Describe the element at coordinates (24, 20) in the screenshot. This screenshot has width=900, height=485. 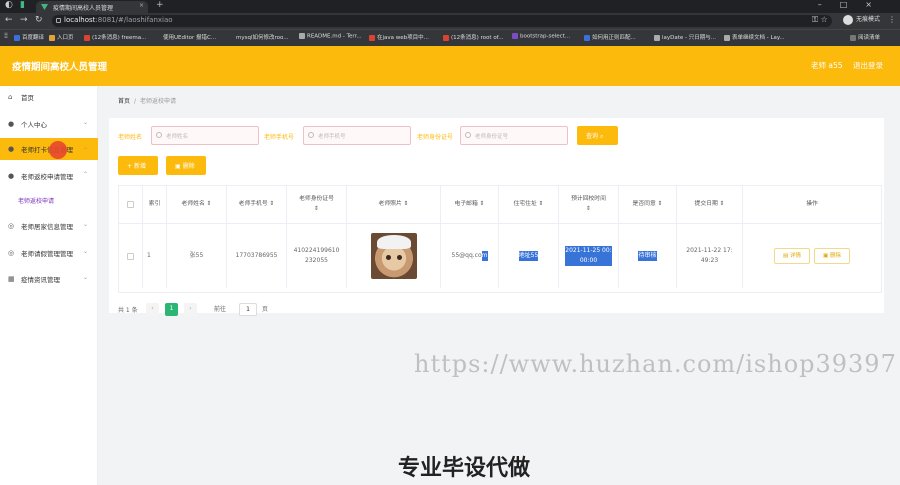
I see `forward-icon: →` at that location.